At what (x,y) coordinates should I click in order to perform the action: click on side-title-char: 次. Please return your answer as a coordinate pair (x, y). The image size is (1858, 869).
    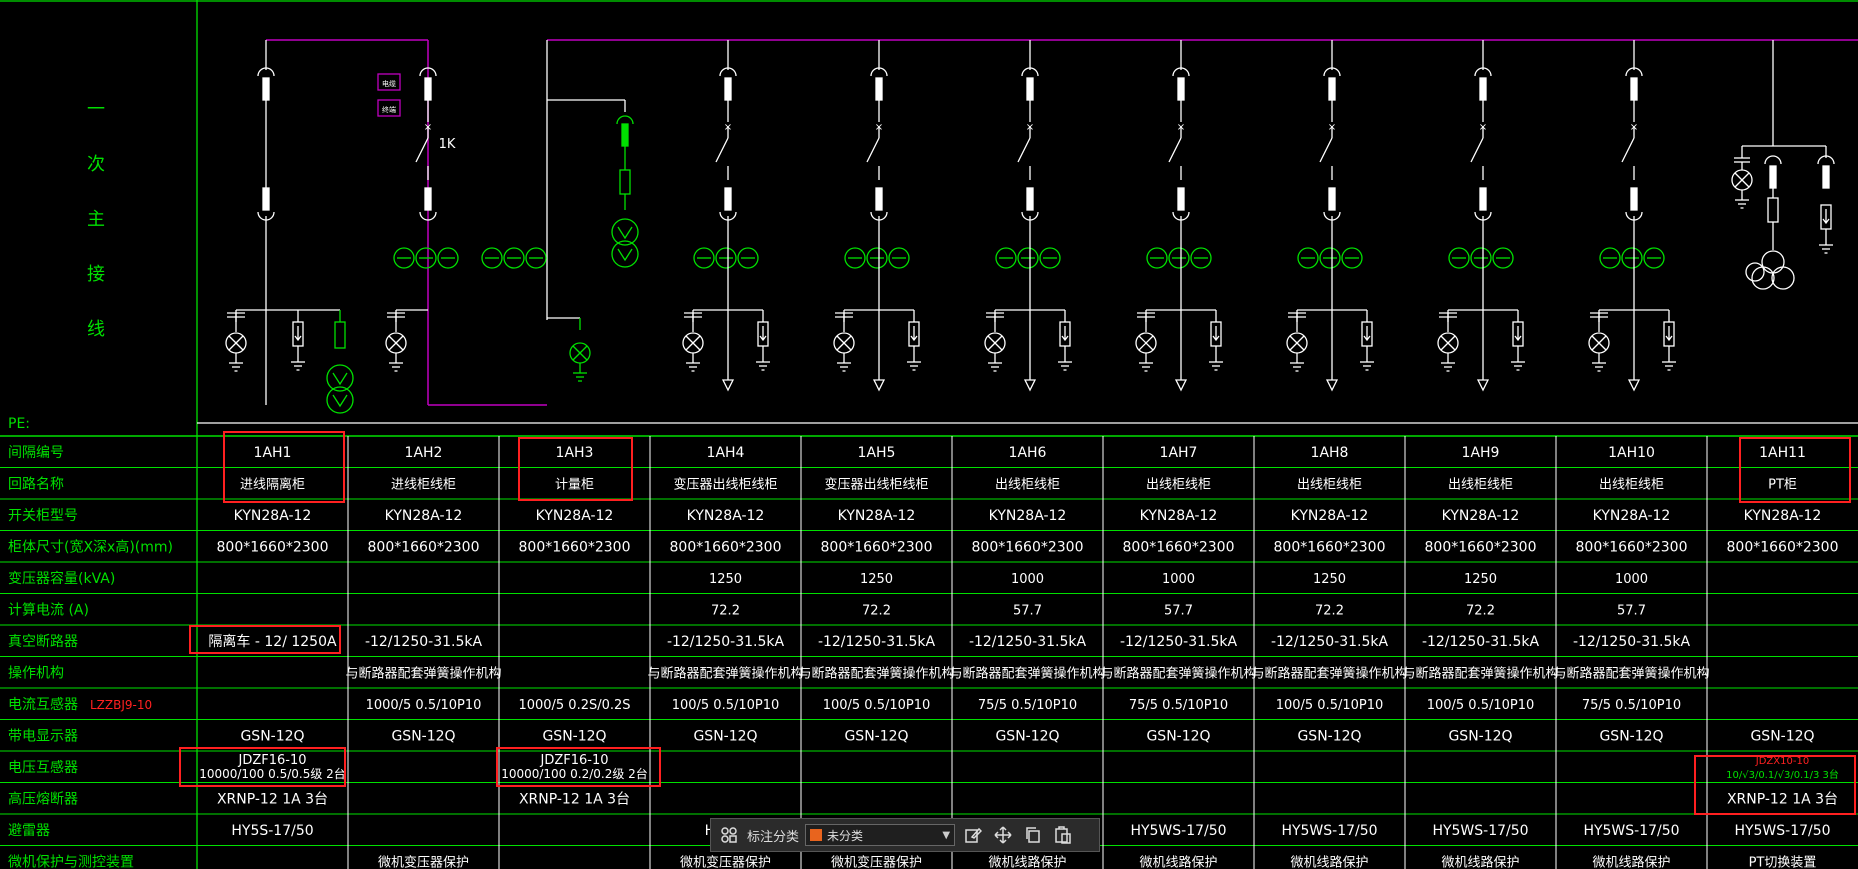
    Looking at the image, I should click on (96, 164).